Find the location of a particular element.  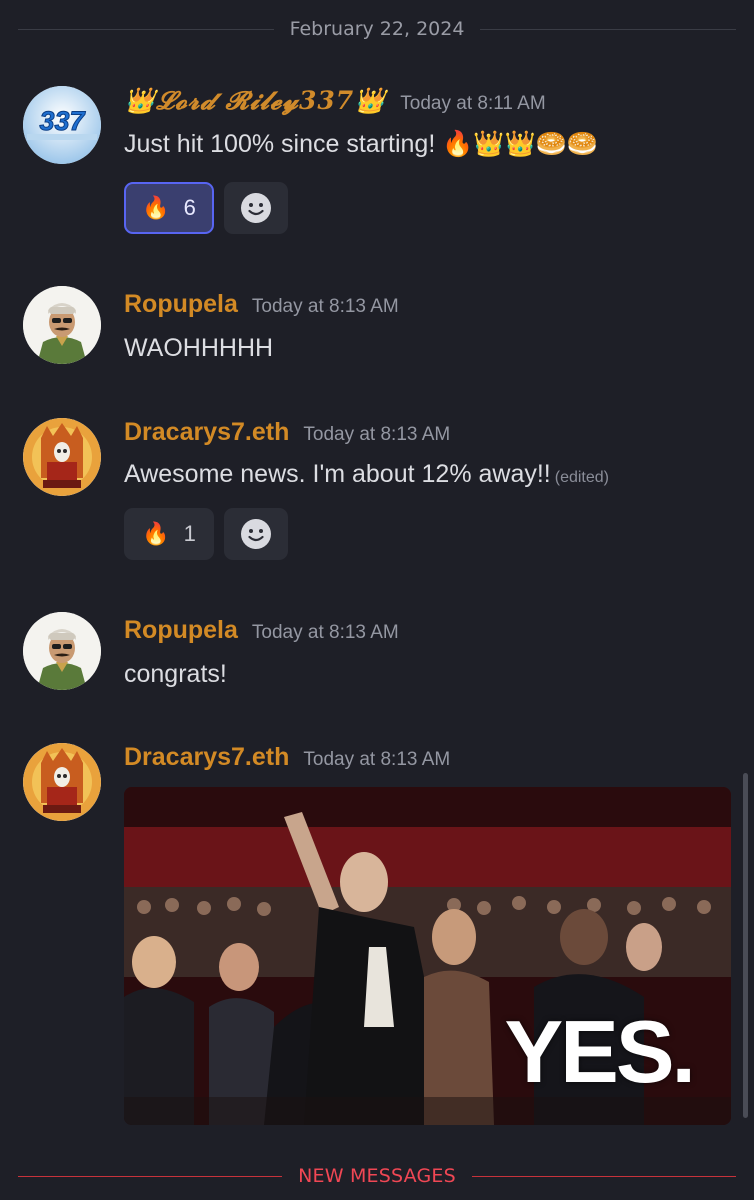

reaction-count: 6 is located at coordinates (189, 207).